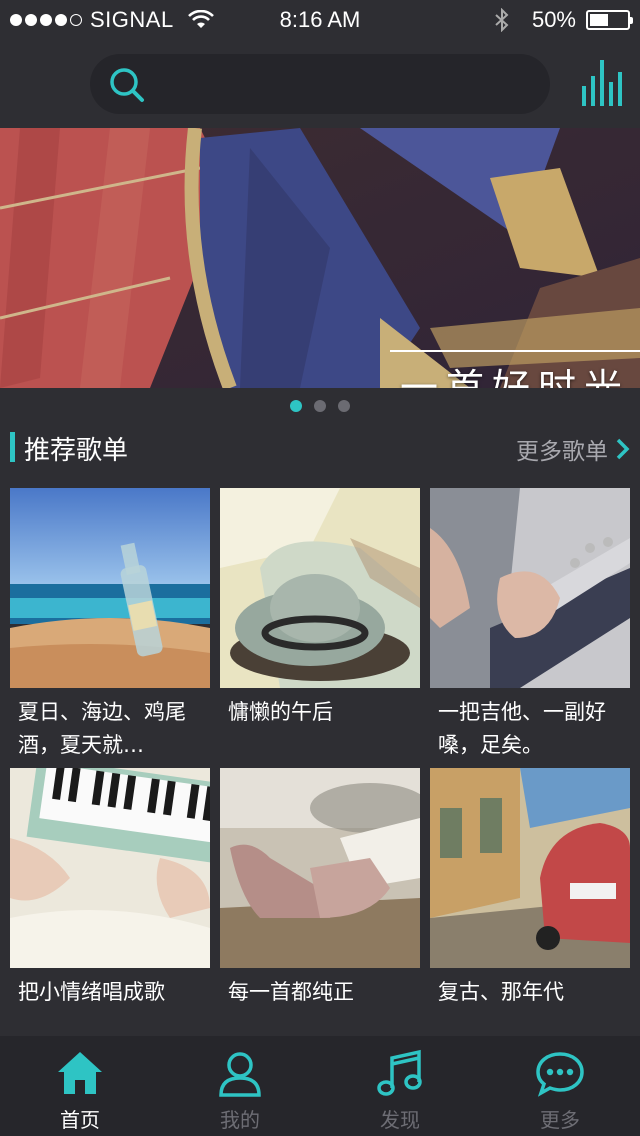 The image size is (640, 1136). I want to click on search-input, so click(320, 84).